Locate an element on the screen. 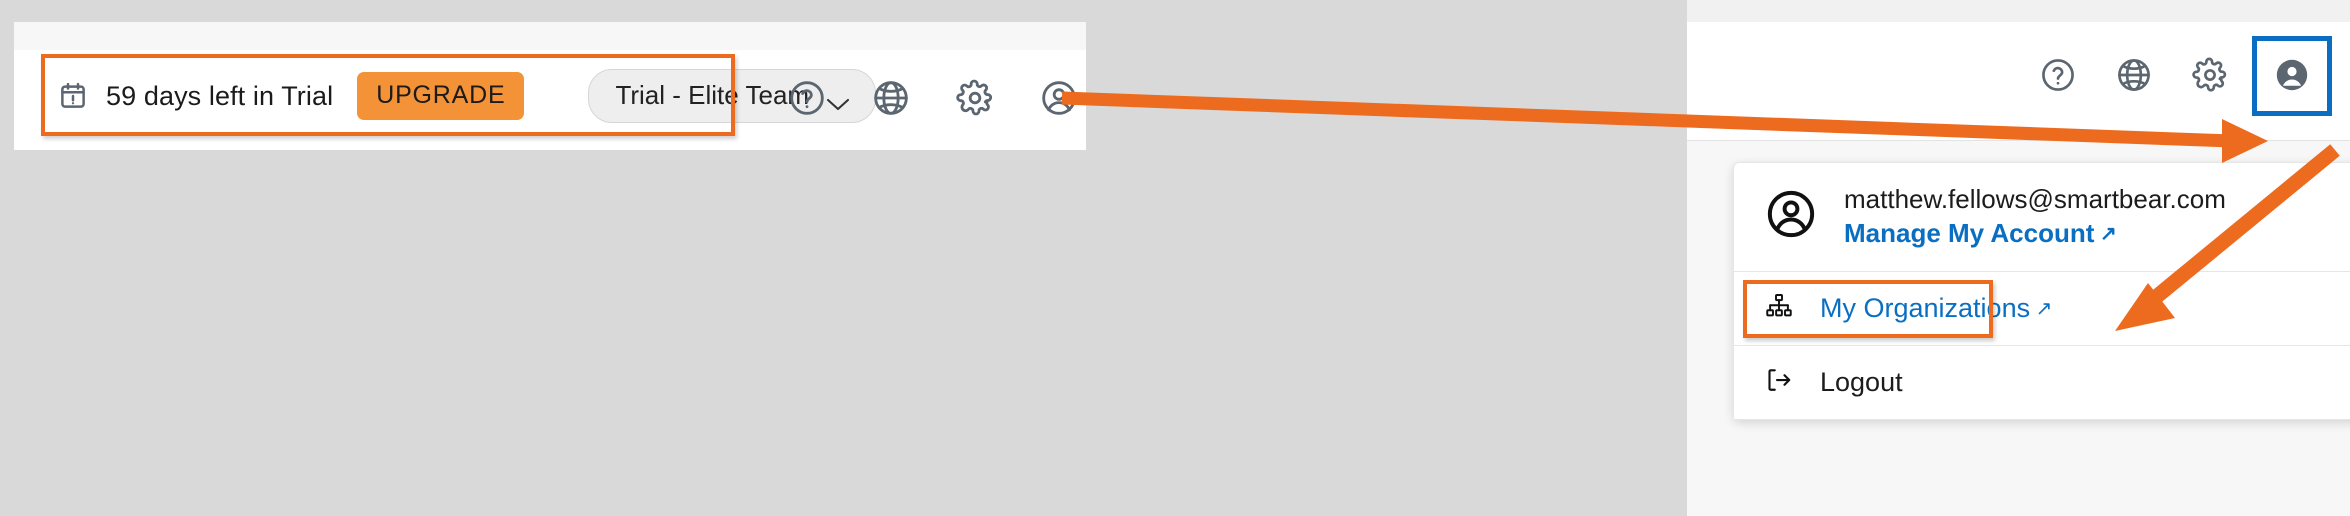 The image size is (2350, 516). menu-item-logout: Logout is located at coordinates (2042, 382).